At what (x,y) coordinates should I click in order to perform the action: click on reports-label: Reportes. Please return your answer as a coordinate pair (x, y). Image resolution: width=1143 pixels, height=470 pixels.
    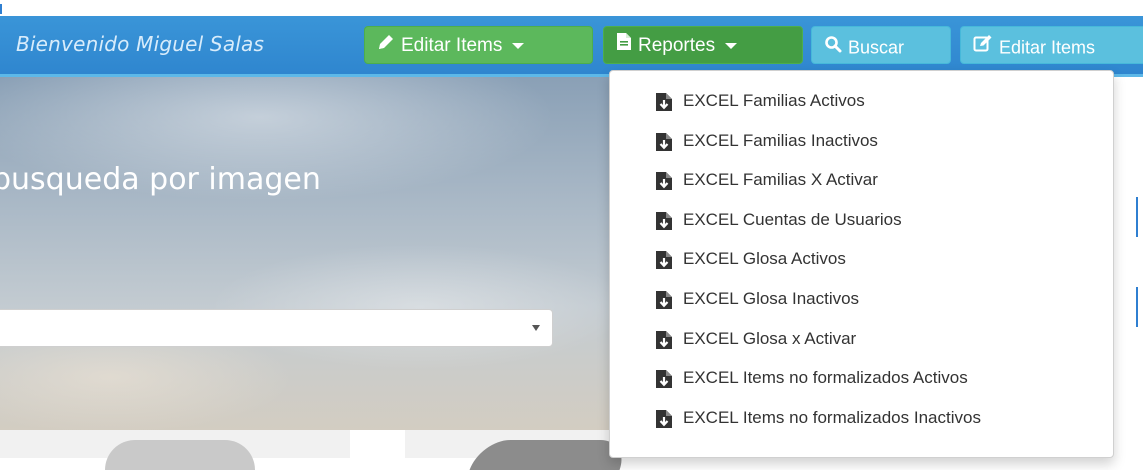
    Looking at the image, I should click on (677, 45).